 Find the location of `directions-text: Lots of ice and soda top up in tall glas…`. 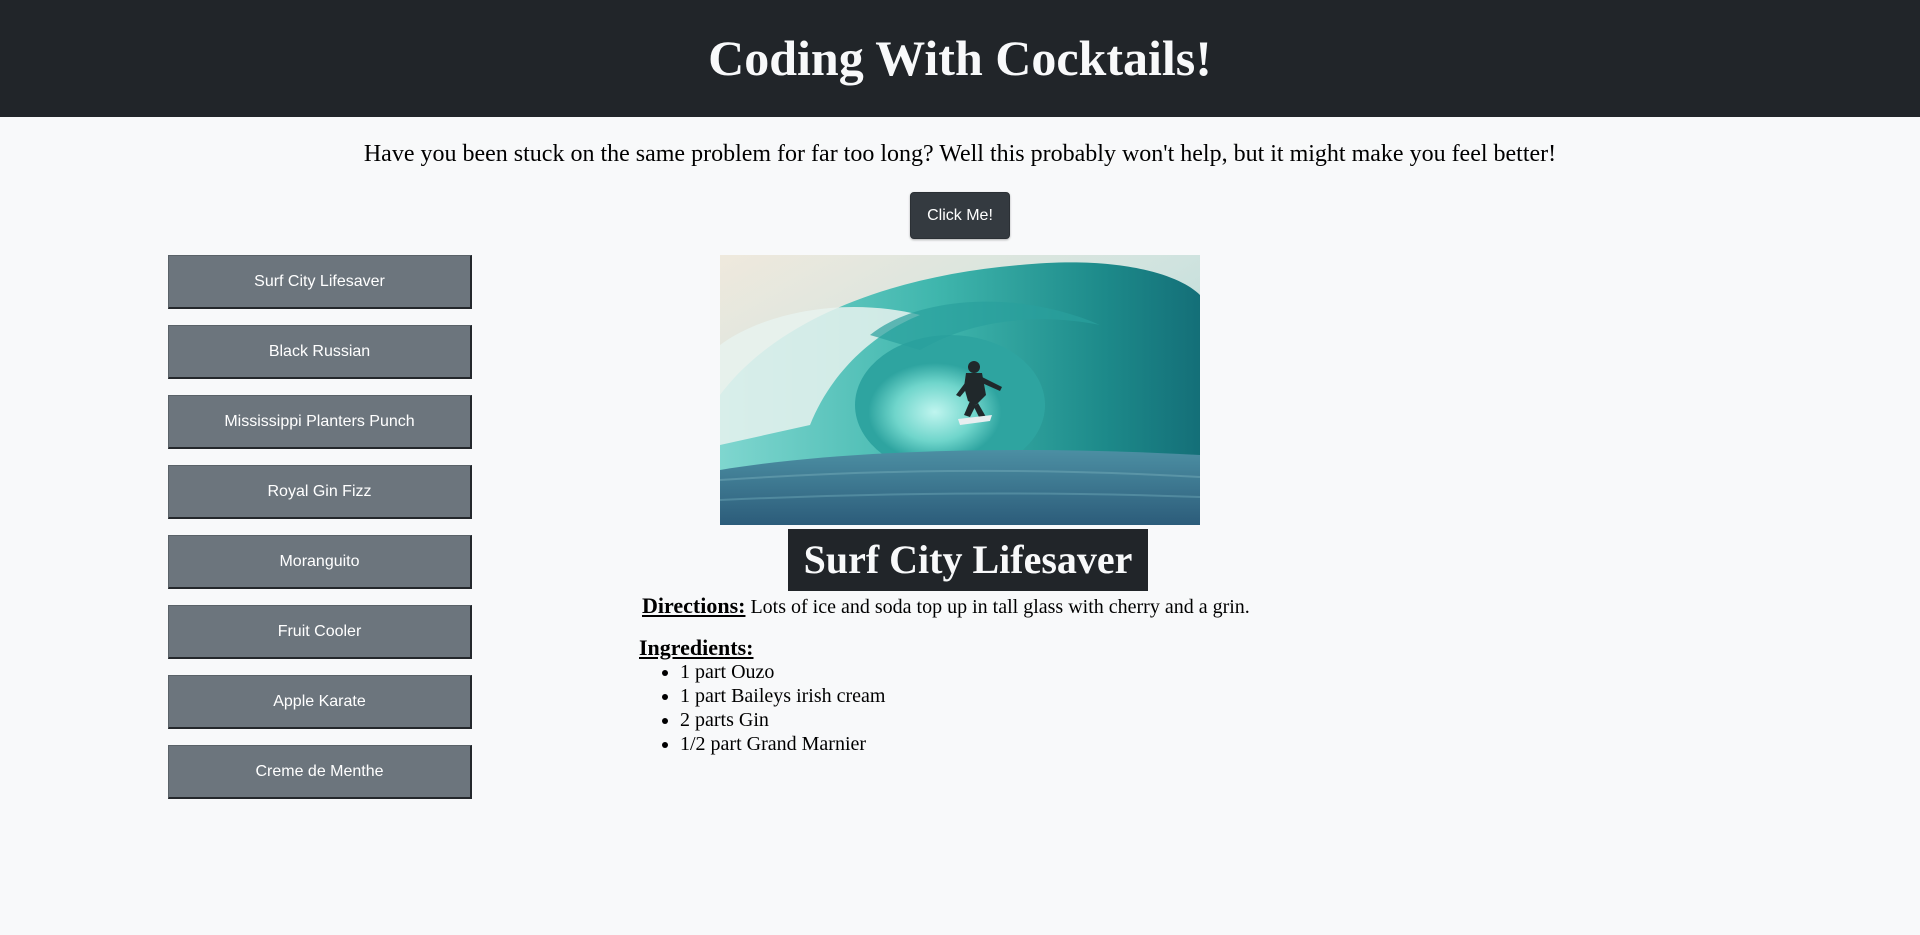

directions-text: Lots of ice and soda top up in tall glas… is located at coordinates (1000, 607).